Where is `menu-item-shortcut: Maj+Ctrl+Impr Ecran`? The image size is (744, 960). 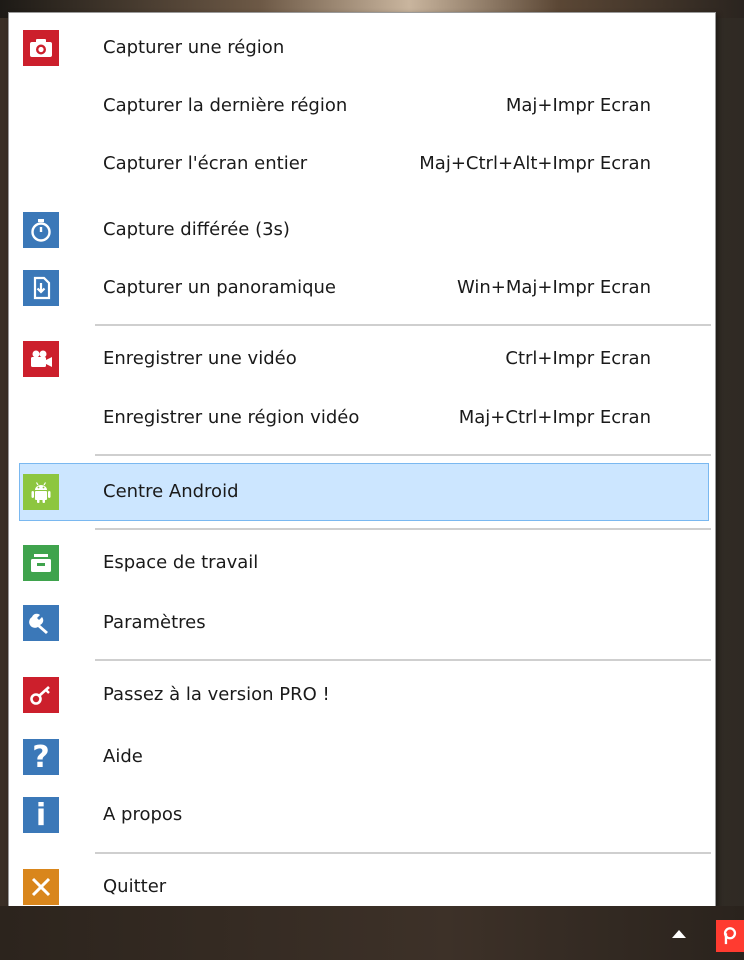
menu-item-shortcut: Maj+Ctrl+Impr Ecran is located at coordinates (554, 417).